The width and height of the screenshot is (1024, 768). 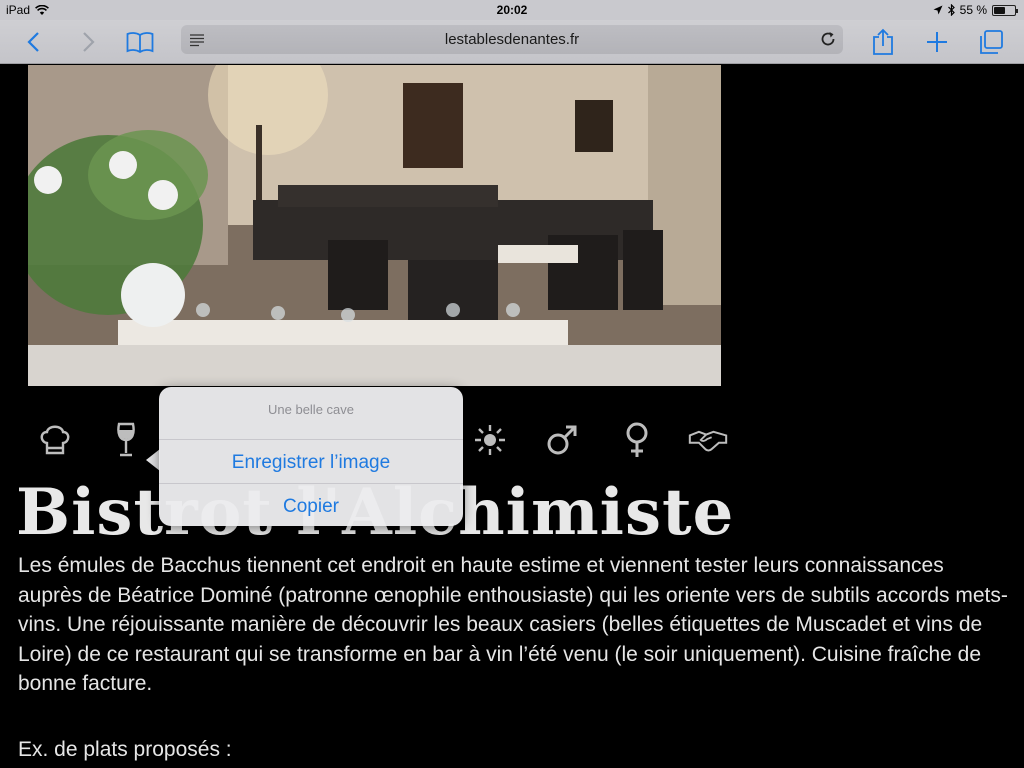 I want to click on forward-icon, so click(x=89, y=42).